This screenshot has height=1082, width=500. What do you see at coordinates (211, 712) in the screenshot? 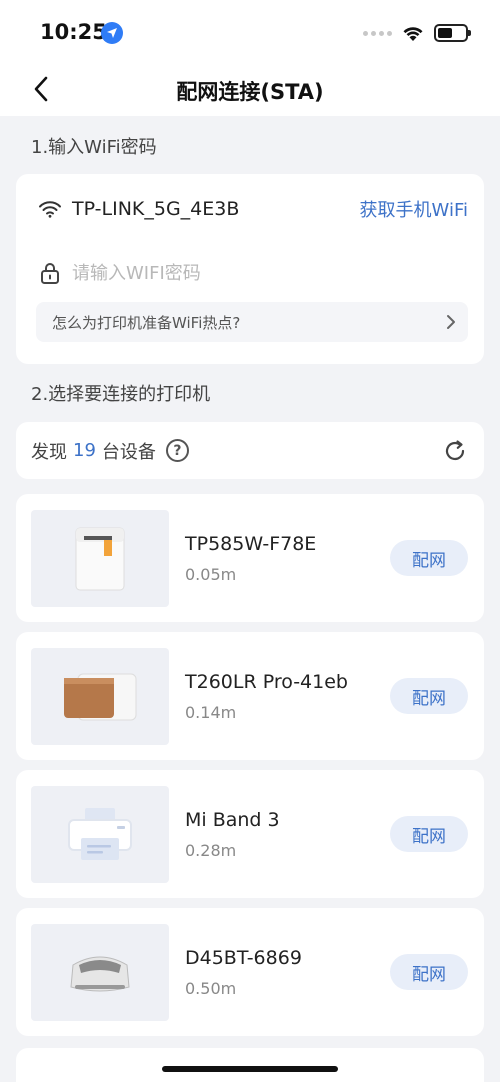
I see `device-distance: 0.14m` at bounding box center [211, 712].